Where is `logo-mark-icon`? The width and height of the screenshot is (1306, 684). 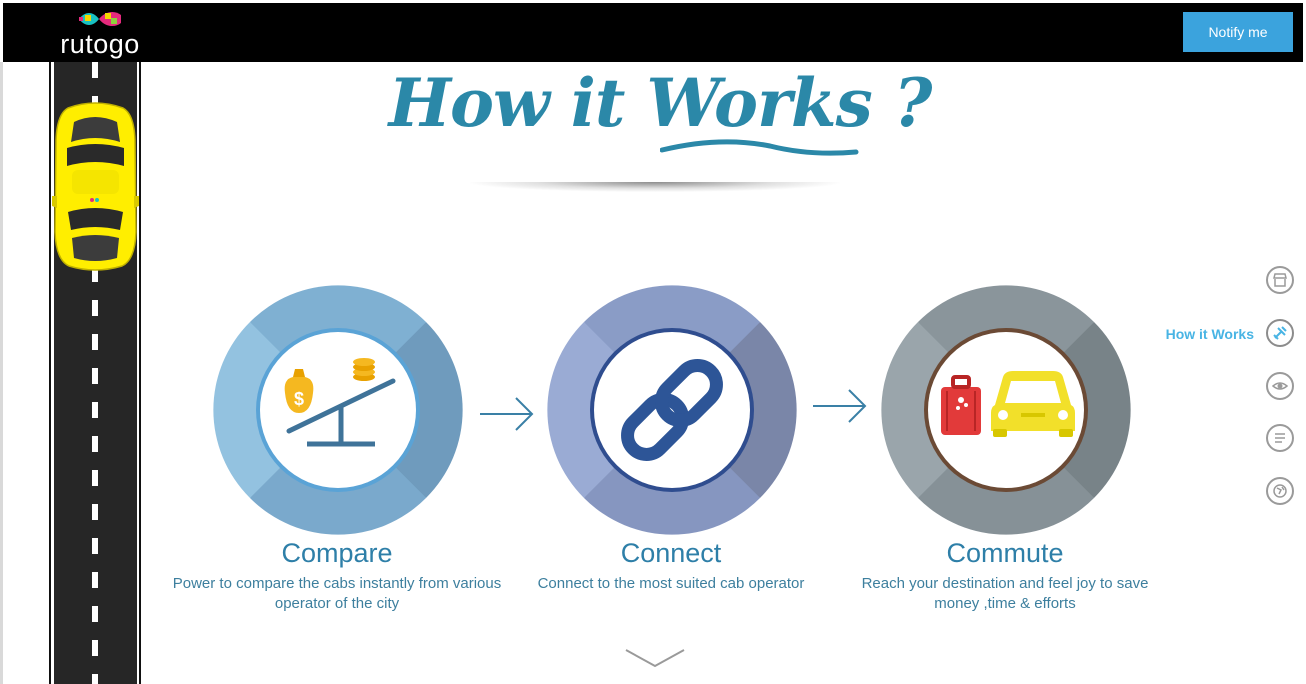 logo-mark-icon is located at coordinates (100, 19).